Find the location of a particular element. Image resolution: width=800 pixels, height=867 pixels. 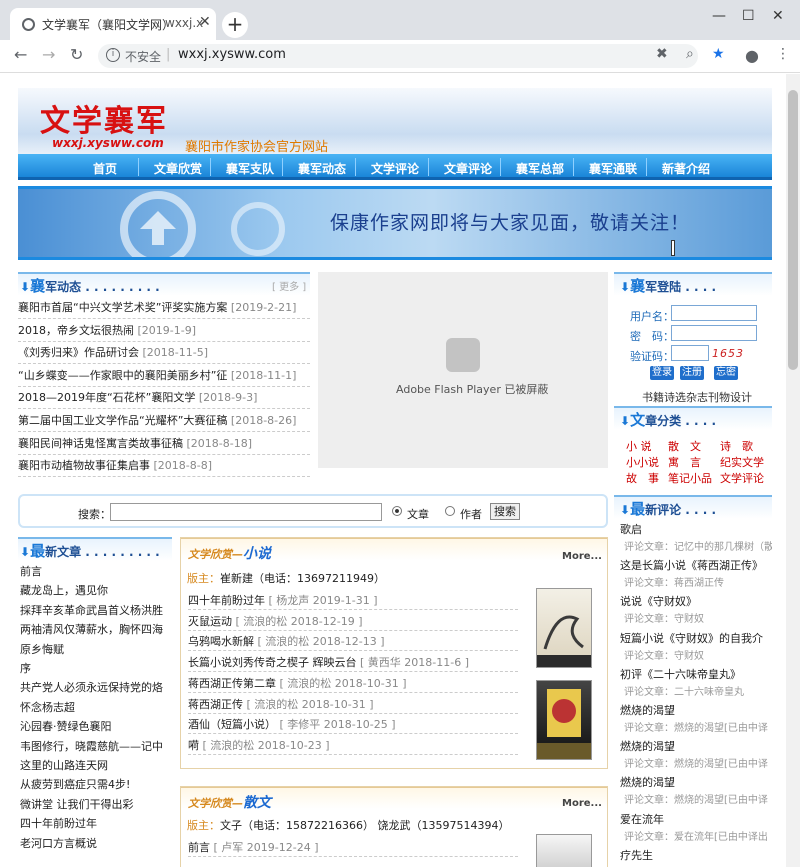

latest-article-item: 这里的山路连天网 is located at coordinates (96, 765).